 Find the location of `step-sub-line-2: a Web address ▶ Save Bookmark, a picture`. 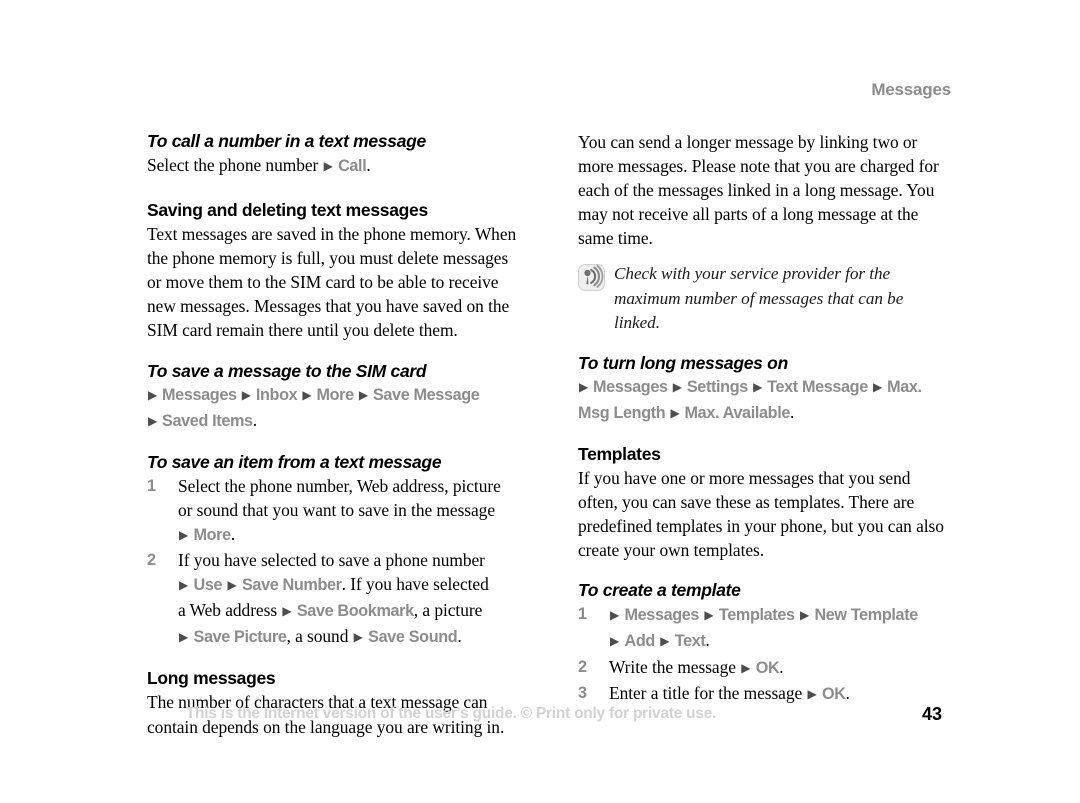

step-sub-line-2: a Web address ▶ Save Bookmark, a picture is located at coordinates (348, 611).